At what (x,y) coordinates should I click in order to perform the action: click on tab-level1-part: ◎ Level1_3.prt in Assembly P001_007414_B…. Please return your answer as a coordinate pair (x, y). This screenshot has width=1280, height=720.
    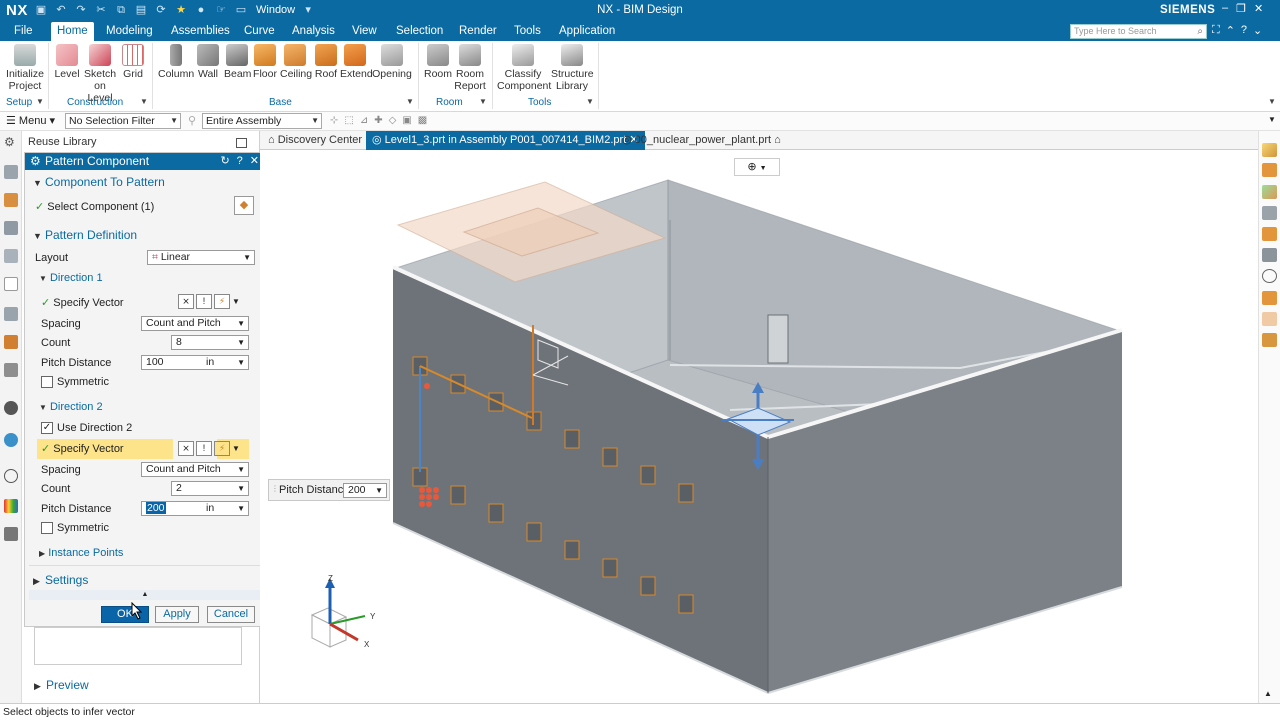
    Looking at the image, I should click on (505, 140).